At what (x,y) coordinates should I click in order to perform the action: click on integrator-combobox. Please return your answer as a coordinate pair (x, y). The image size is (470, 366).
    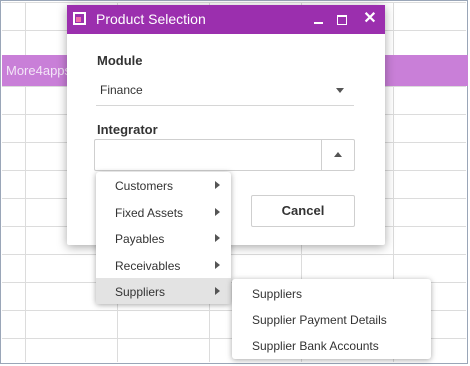
    Looking at the image, I should click on (224, 155).